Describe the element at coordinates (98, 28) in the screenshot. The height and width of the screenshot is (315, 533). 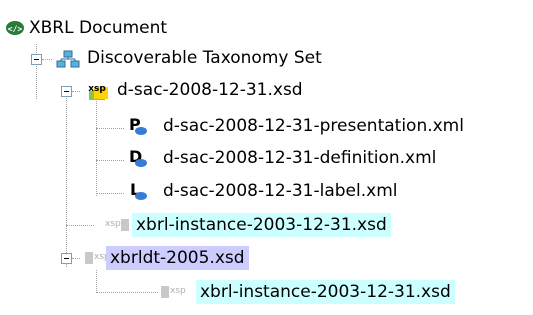
I see `tree-node-label: XBRL Document` at that location.